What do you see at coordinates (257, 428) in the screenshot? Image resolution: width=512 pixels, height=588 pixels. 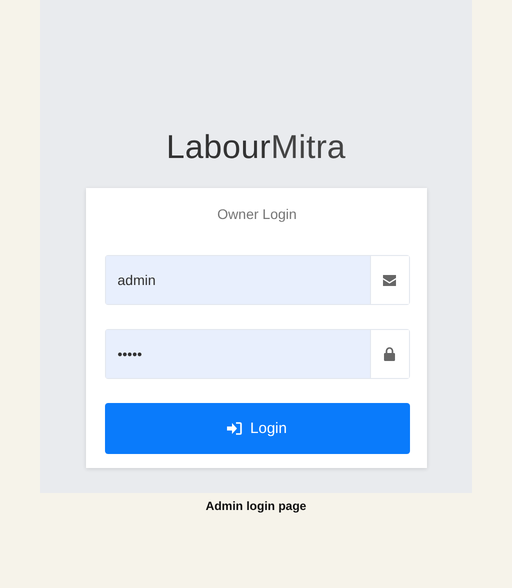 I see `login-button: Login` at bounding box center [257, 428].